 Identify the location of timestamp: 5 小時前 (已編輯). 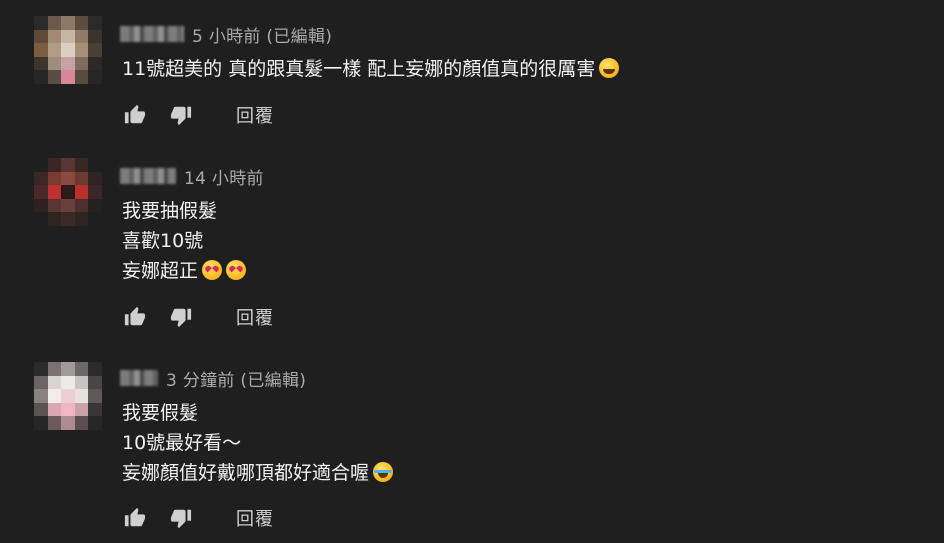
(262, 34).